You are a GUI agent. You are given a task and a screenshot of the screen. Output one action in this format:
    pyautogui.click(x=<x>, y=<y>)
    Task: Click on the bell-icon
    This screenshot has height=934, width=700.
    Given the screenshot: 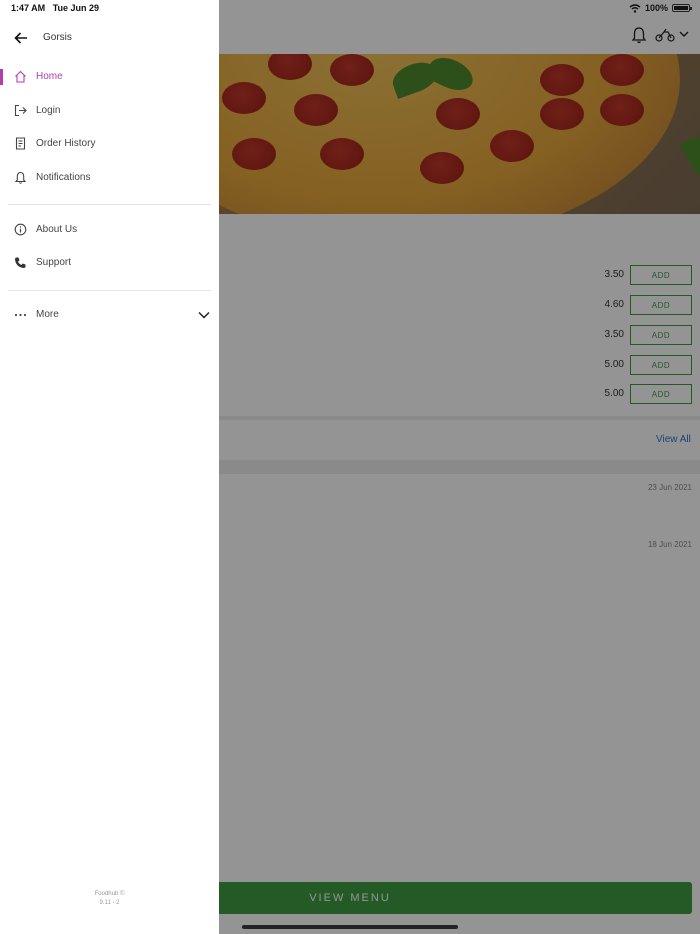 What is the action you would take?
    pyautogui.click(x=20, y=177)
    